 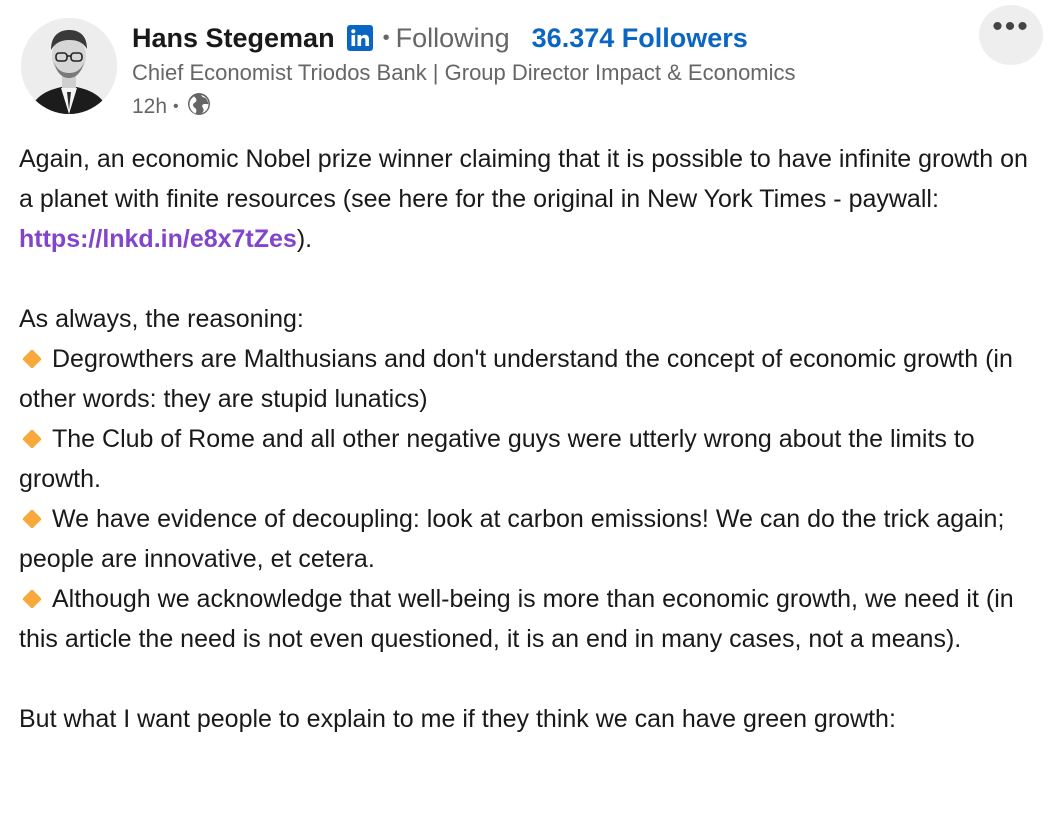 I want to click on post-time: 12h, so click(x=149, y=107).